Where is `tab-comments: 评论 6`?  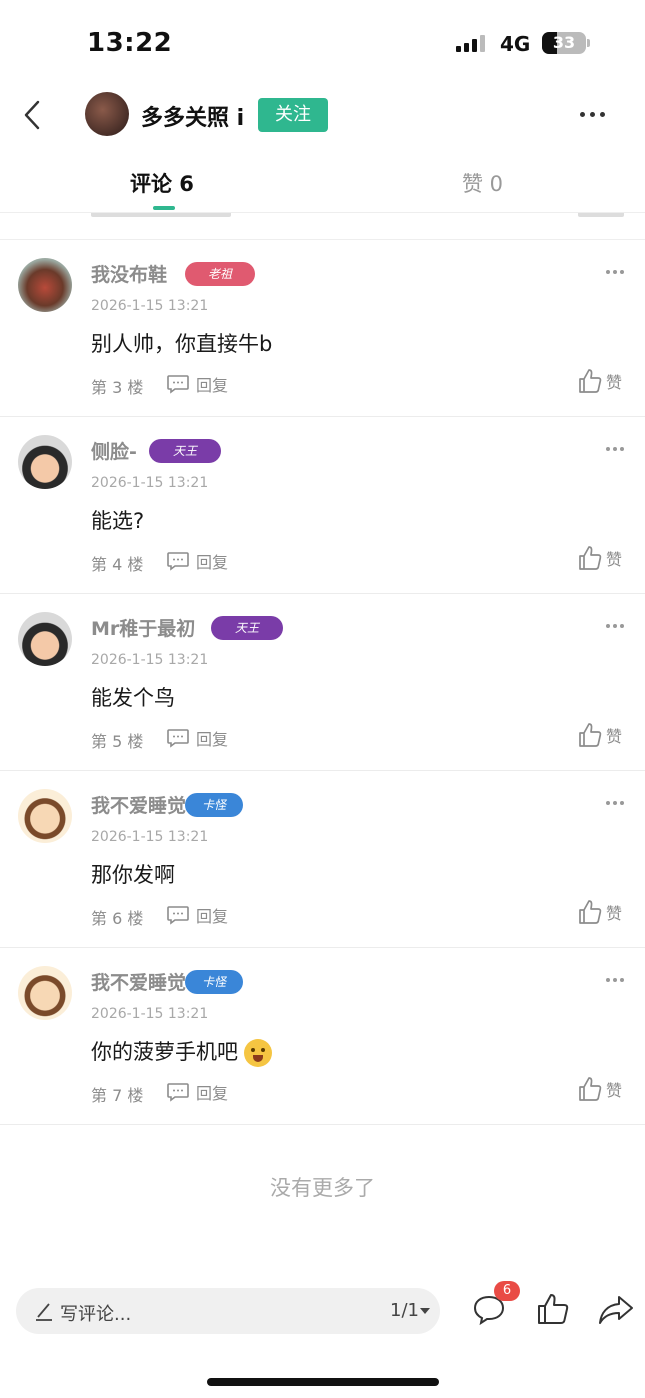 tab-comments: 评论 6 is located at coordinates (162, 183).